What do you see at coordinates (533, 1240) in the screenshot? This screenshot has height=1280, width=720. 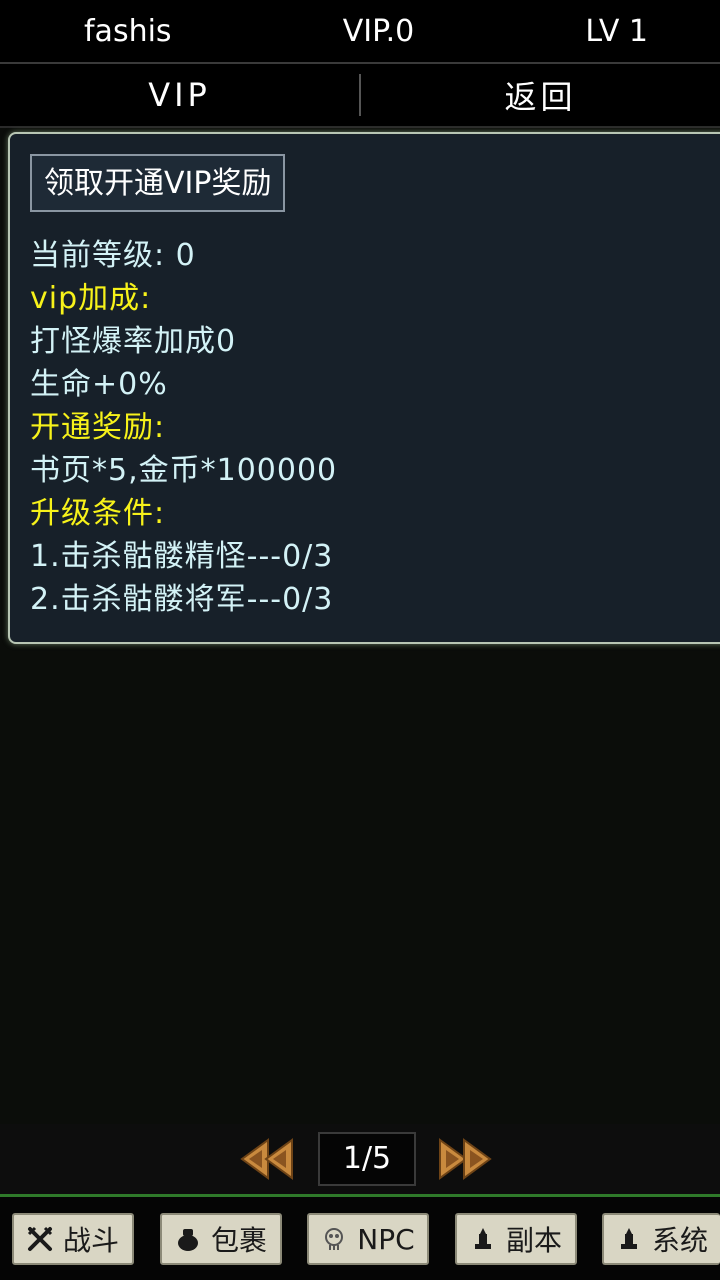 I see `dungeon-label: 副本` at bounding box center [533, 1240].